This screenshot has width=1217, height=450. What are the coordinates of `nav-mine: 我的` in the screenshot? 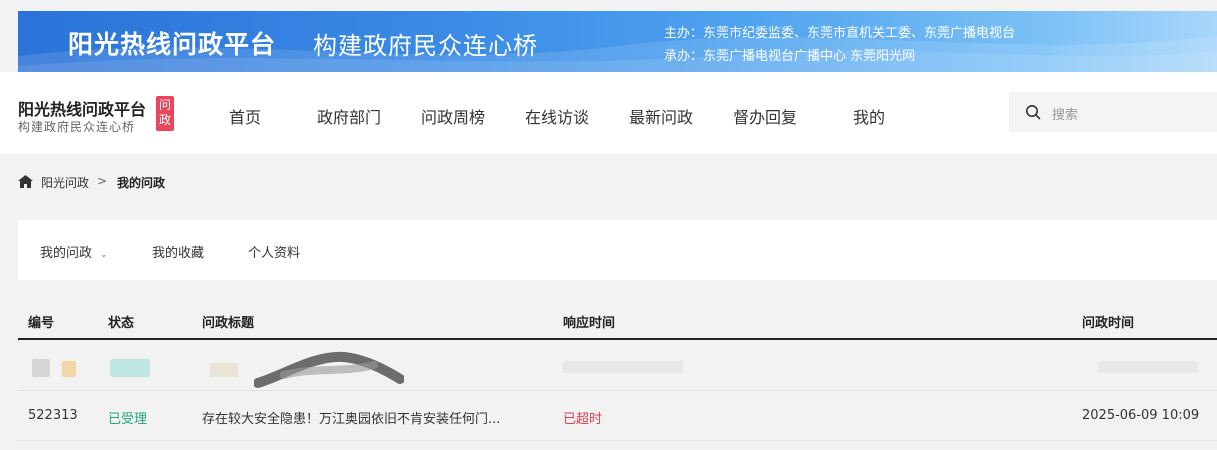 It's located at (869, 116).